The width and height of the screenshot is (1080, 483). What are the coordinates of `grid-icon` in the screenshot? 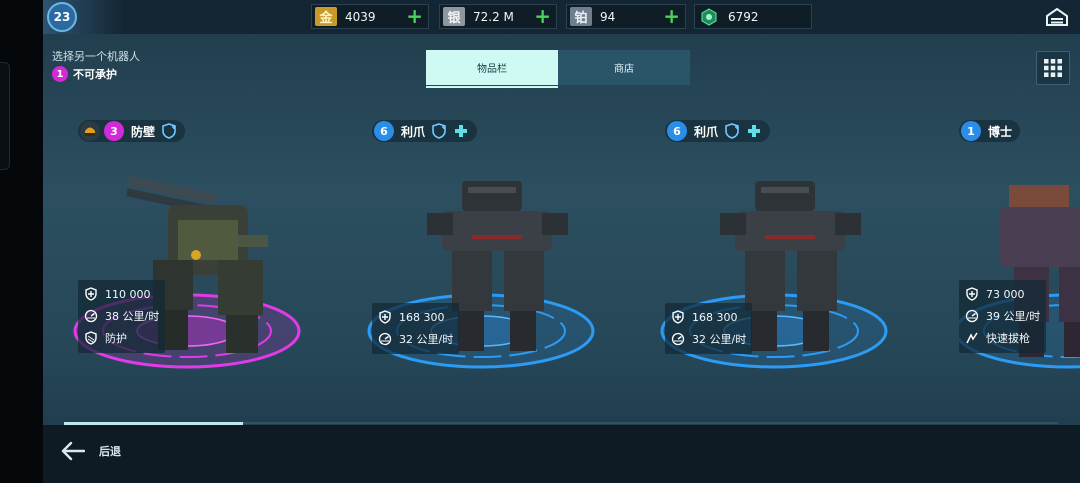 It's located at (1053, 68).